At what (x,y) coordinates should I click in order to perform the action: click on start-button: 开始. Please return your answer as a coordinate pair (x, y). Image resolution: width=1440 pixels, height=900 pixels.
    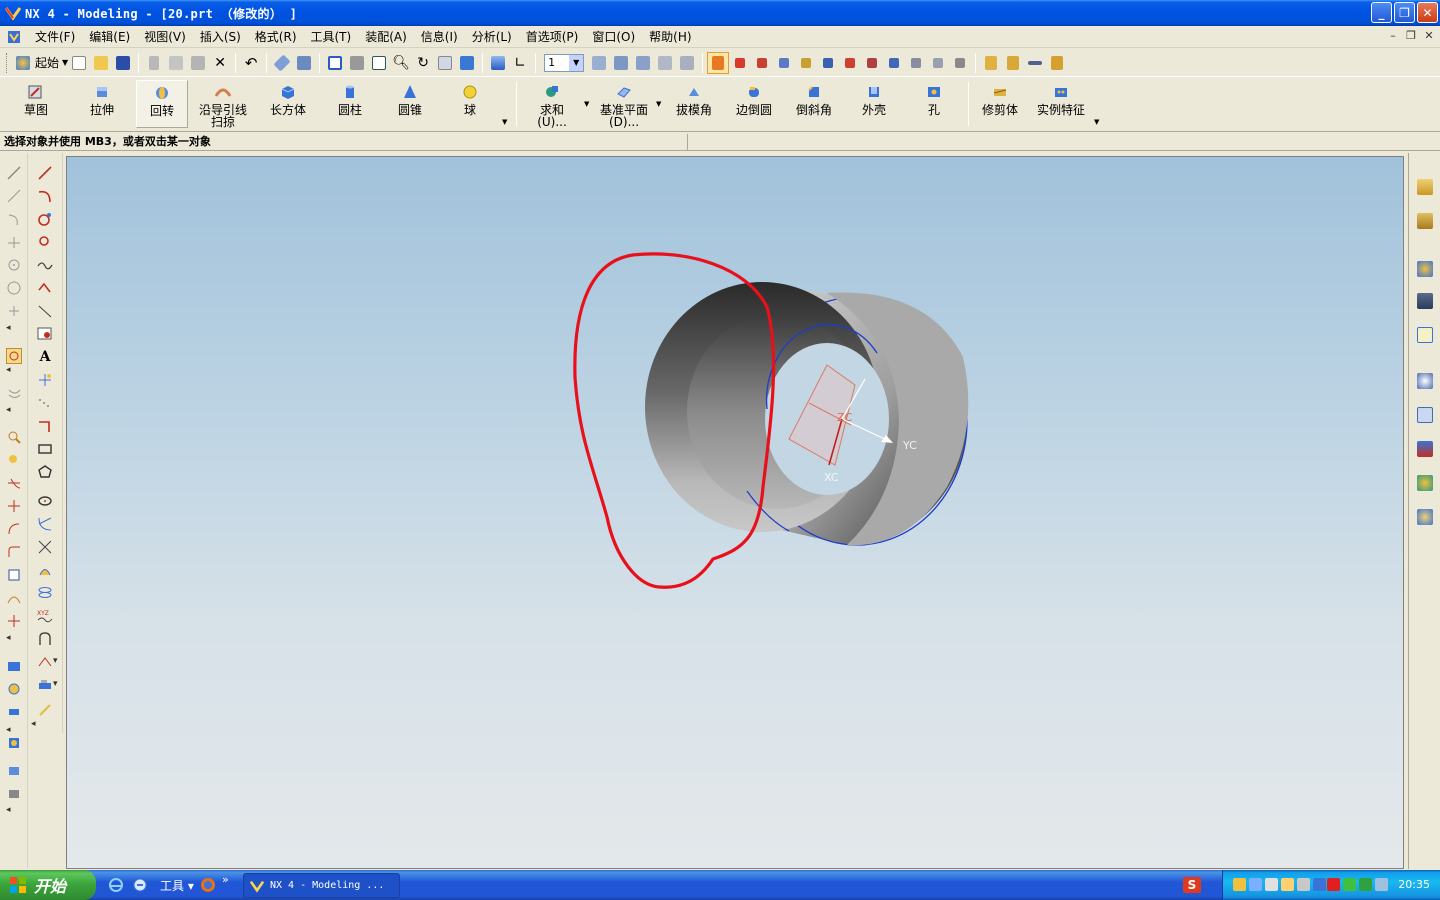
    Looking at the image, I should click on (48, 885).